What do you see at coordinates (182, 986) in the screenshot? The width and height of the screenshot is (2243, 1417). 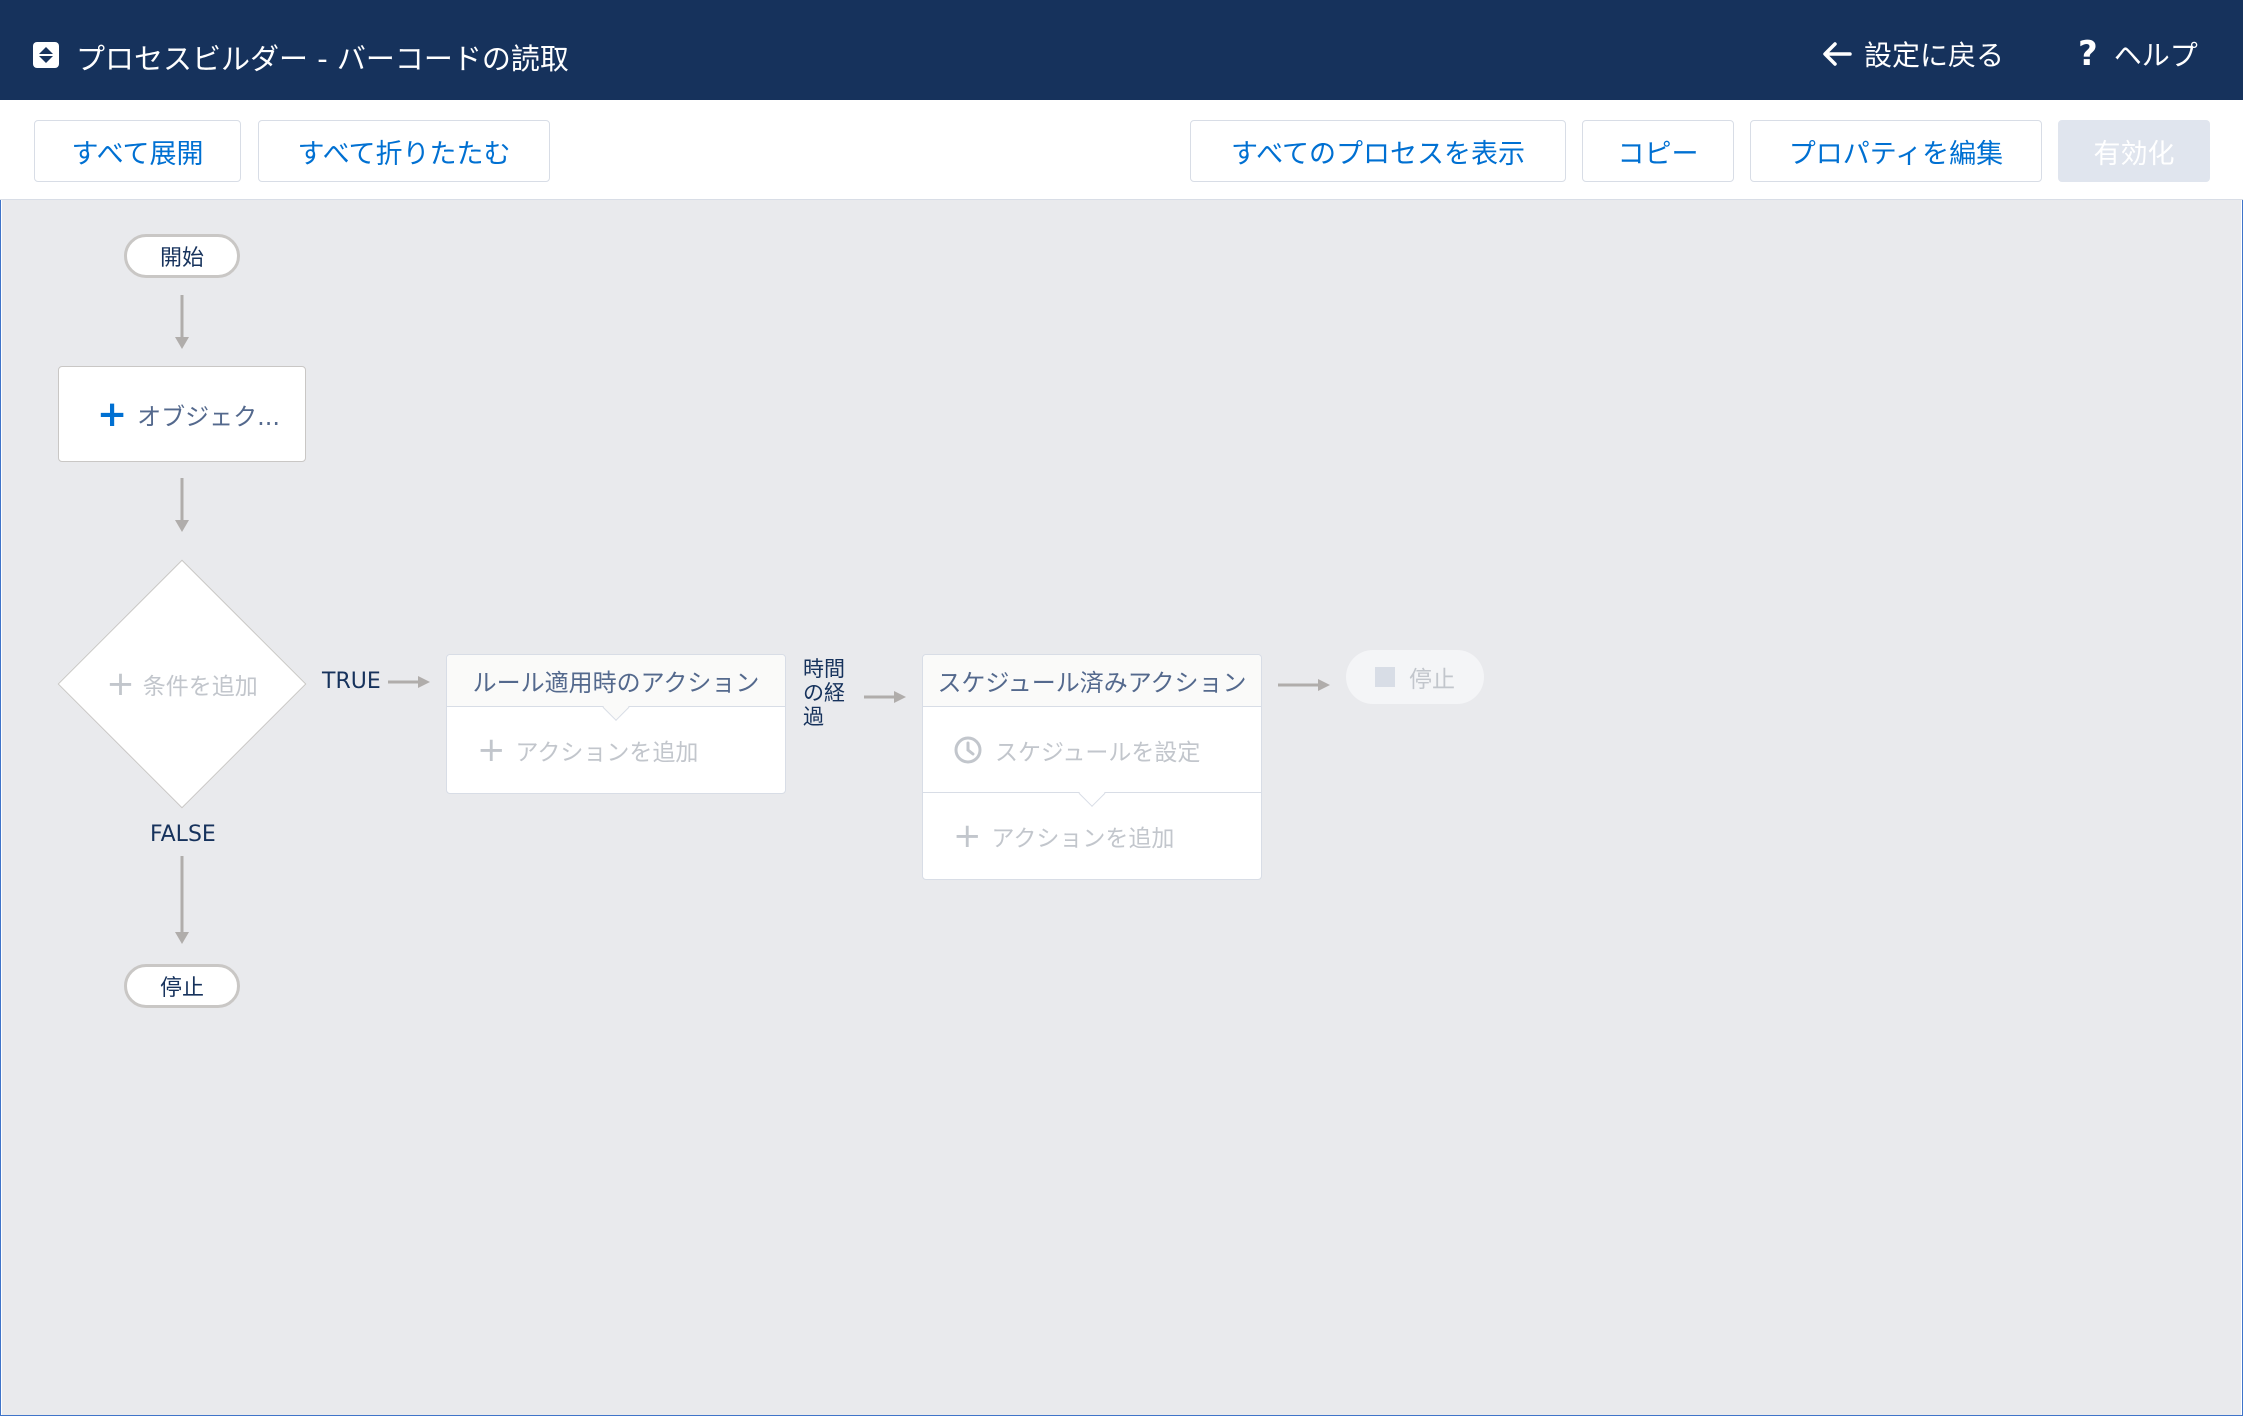 I see `stop-node: 停止` at bounding box center [182, 986].